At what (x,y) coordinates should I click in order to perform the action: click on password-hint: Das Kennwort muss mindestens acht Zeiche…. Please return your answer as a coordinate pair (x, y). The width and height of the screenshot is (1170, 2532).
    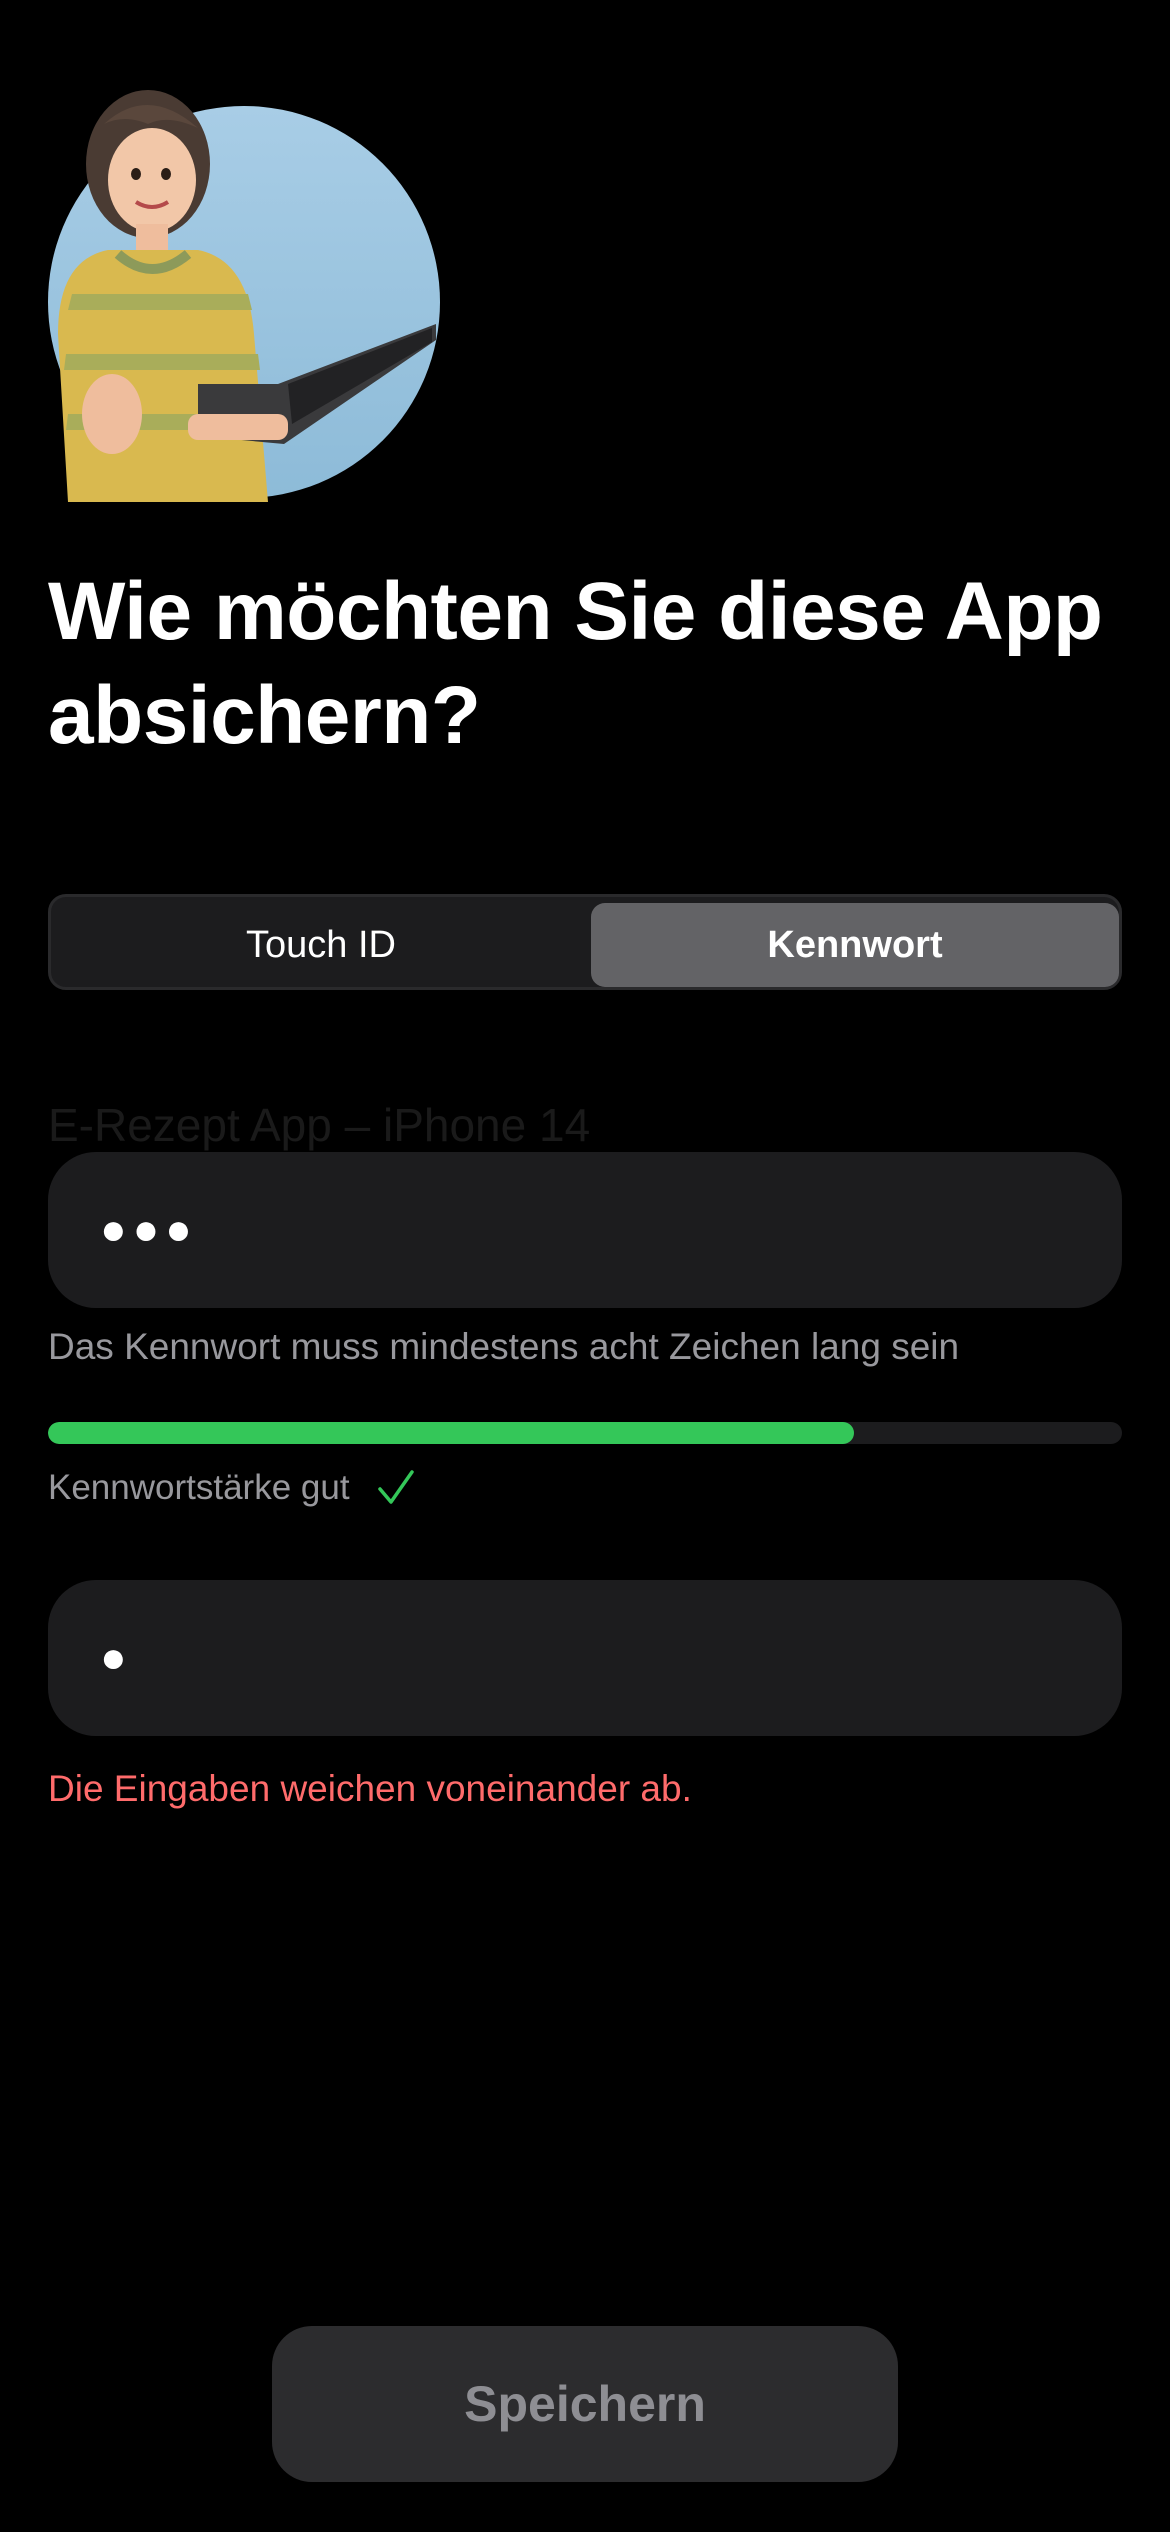
    Looking at the image, I should click on (504, 1346).